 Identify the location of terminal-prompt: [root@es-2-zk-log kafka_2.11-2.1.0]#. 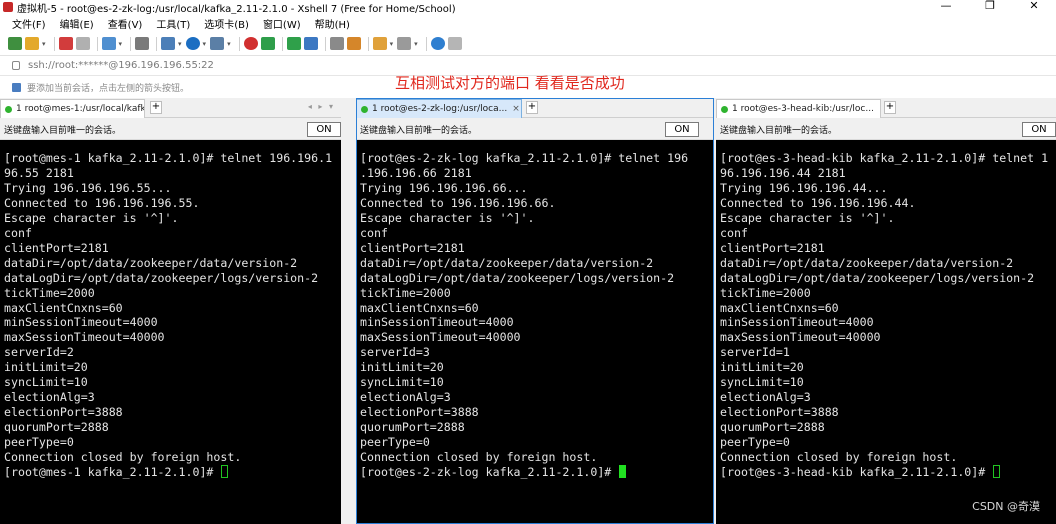
(489, 472).